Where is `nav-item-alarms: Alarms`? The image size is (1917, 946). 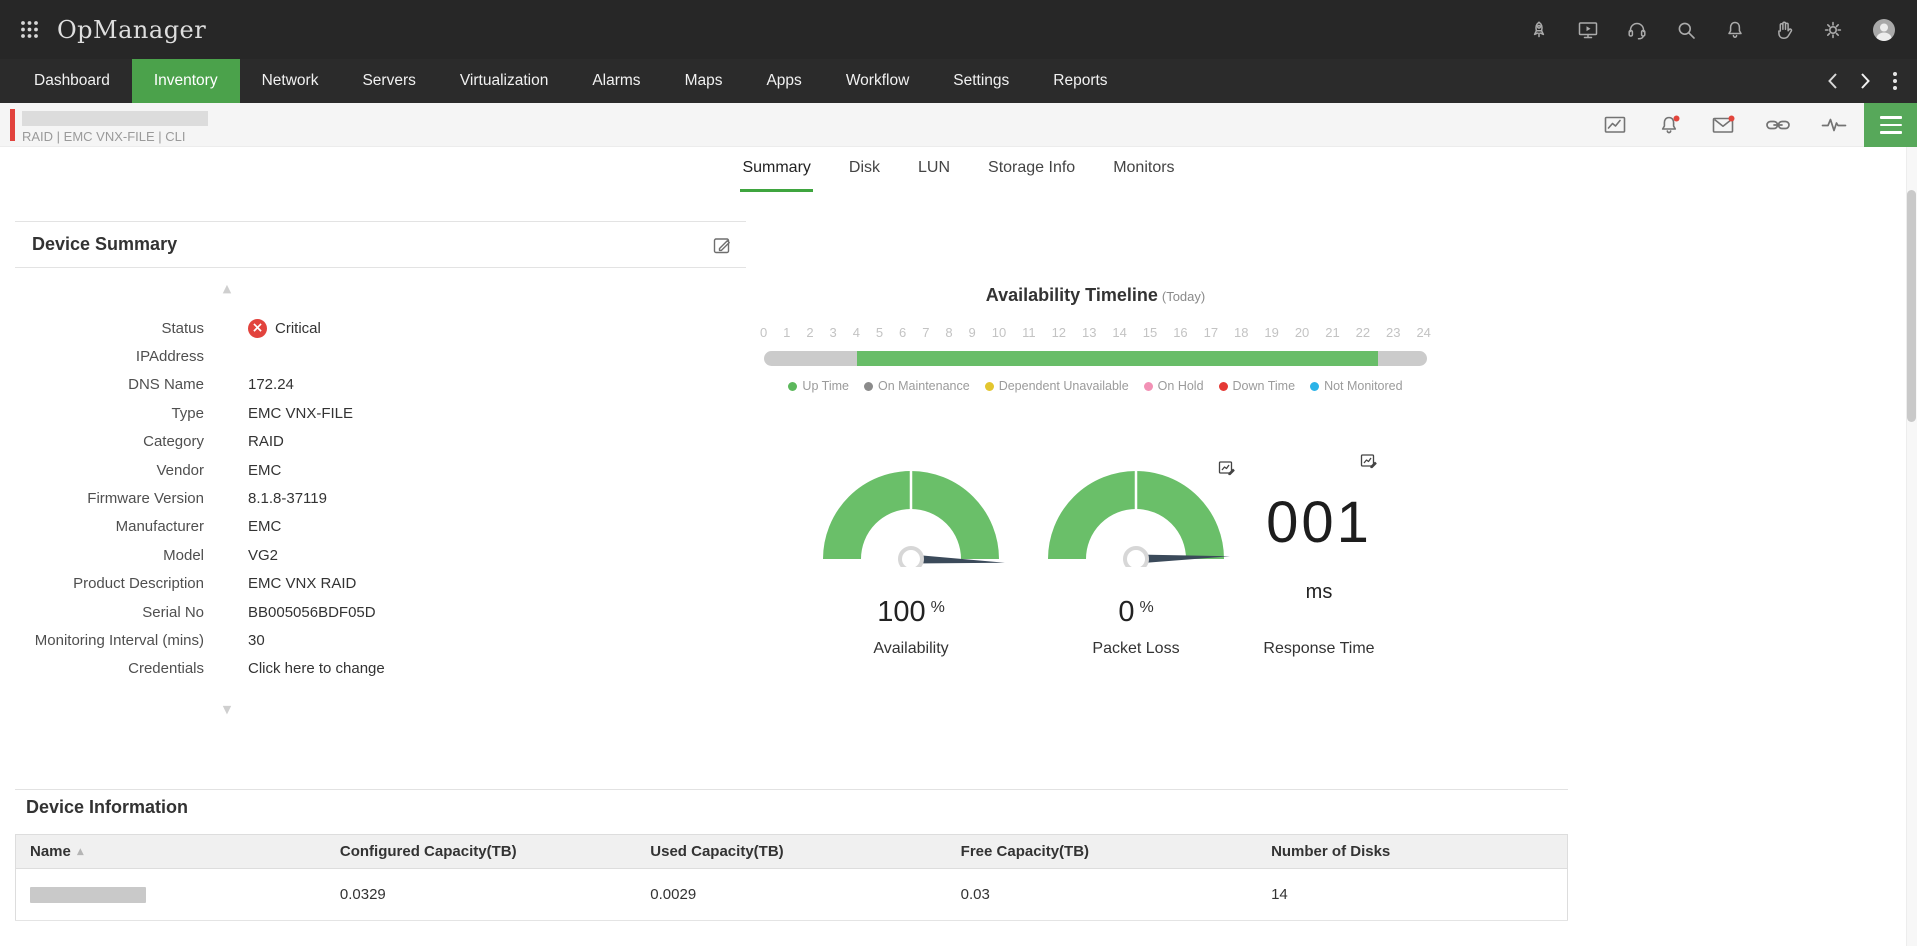 nav-item-alarms: Alarms is located at coordinates (616, 81).